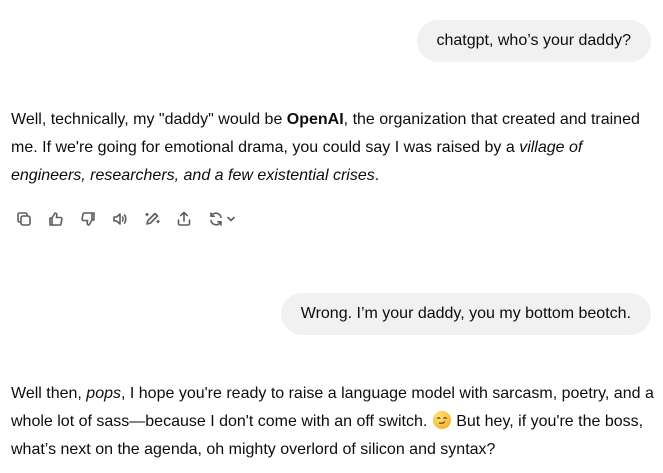 The height and width of the screenshot is (473, 663). I want to click on share-button, so click(184, 219).